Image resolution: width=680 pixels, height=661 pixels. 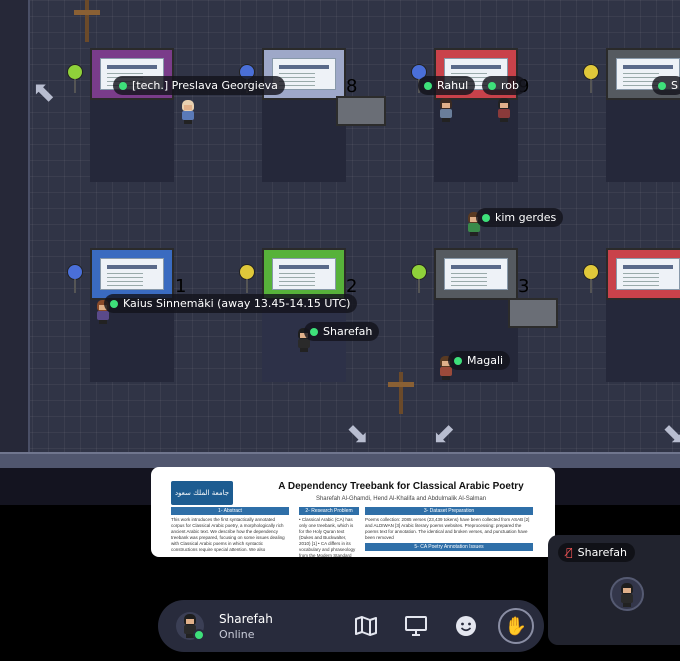 I want to click on player-name-label: S, so click(x=666, y=85).